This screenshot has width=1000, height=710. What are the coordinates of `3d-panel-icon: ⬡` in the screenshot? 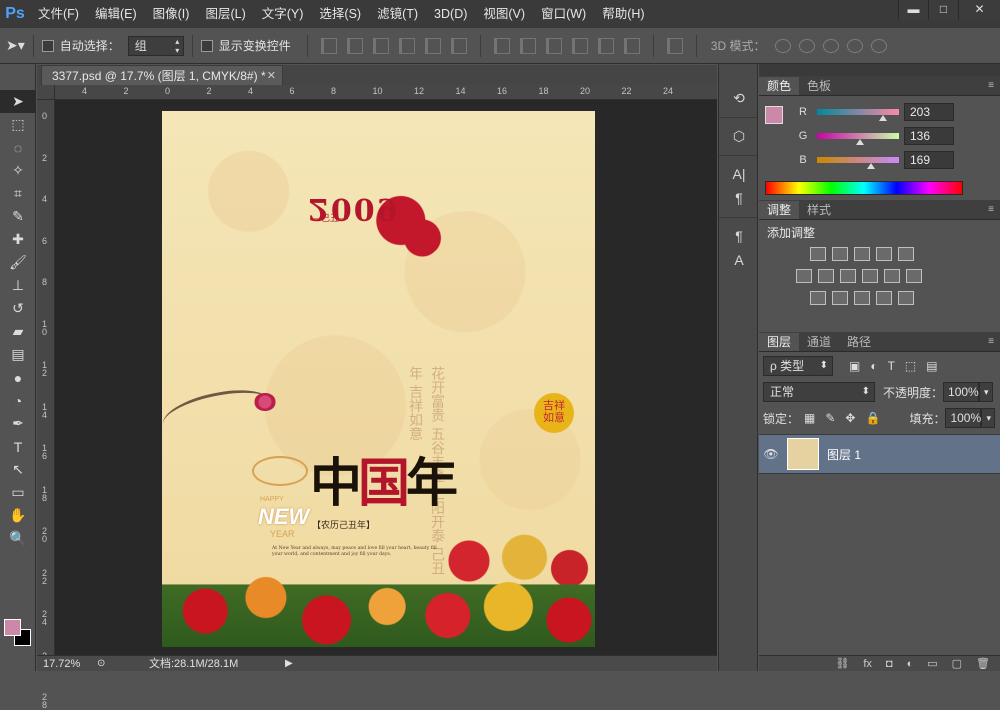 It's located at (739, 136).